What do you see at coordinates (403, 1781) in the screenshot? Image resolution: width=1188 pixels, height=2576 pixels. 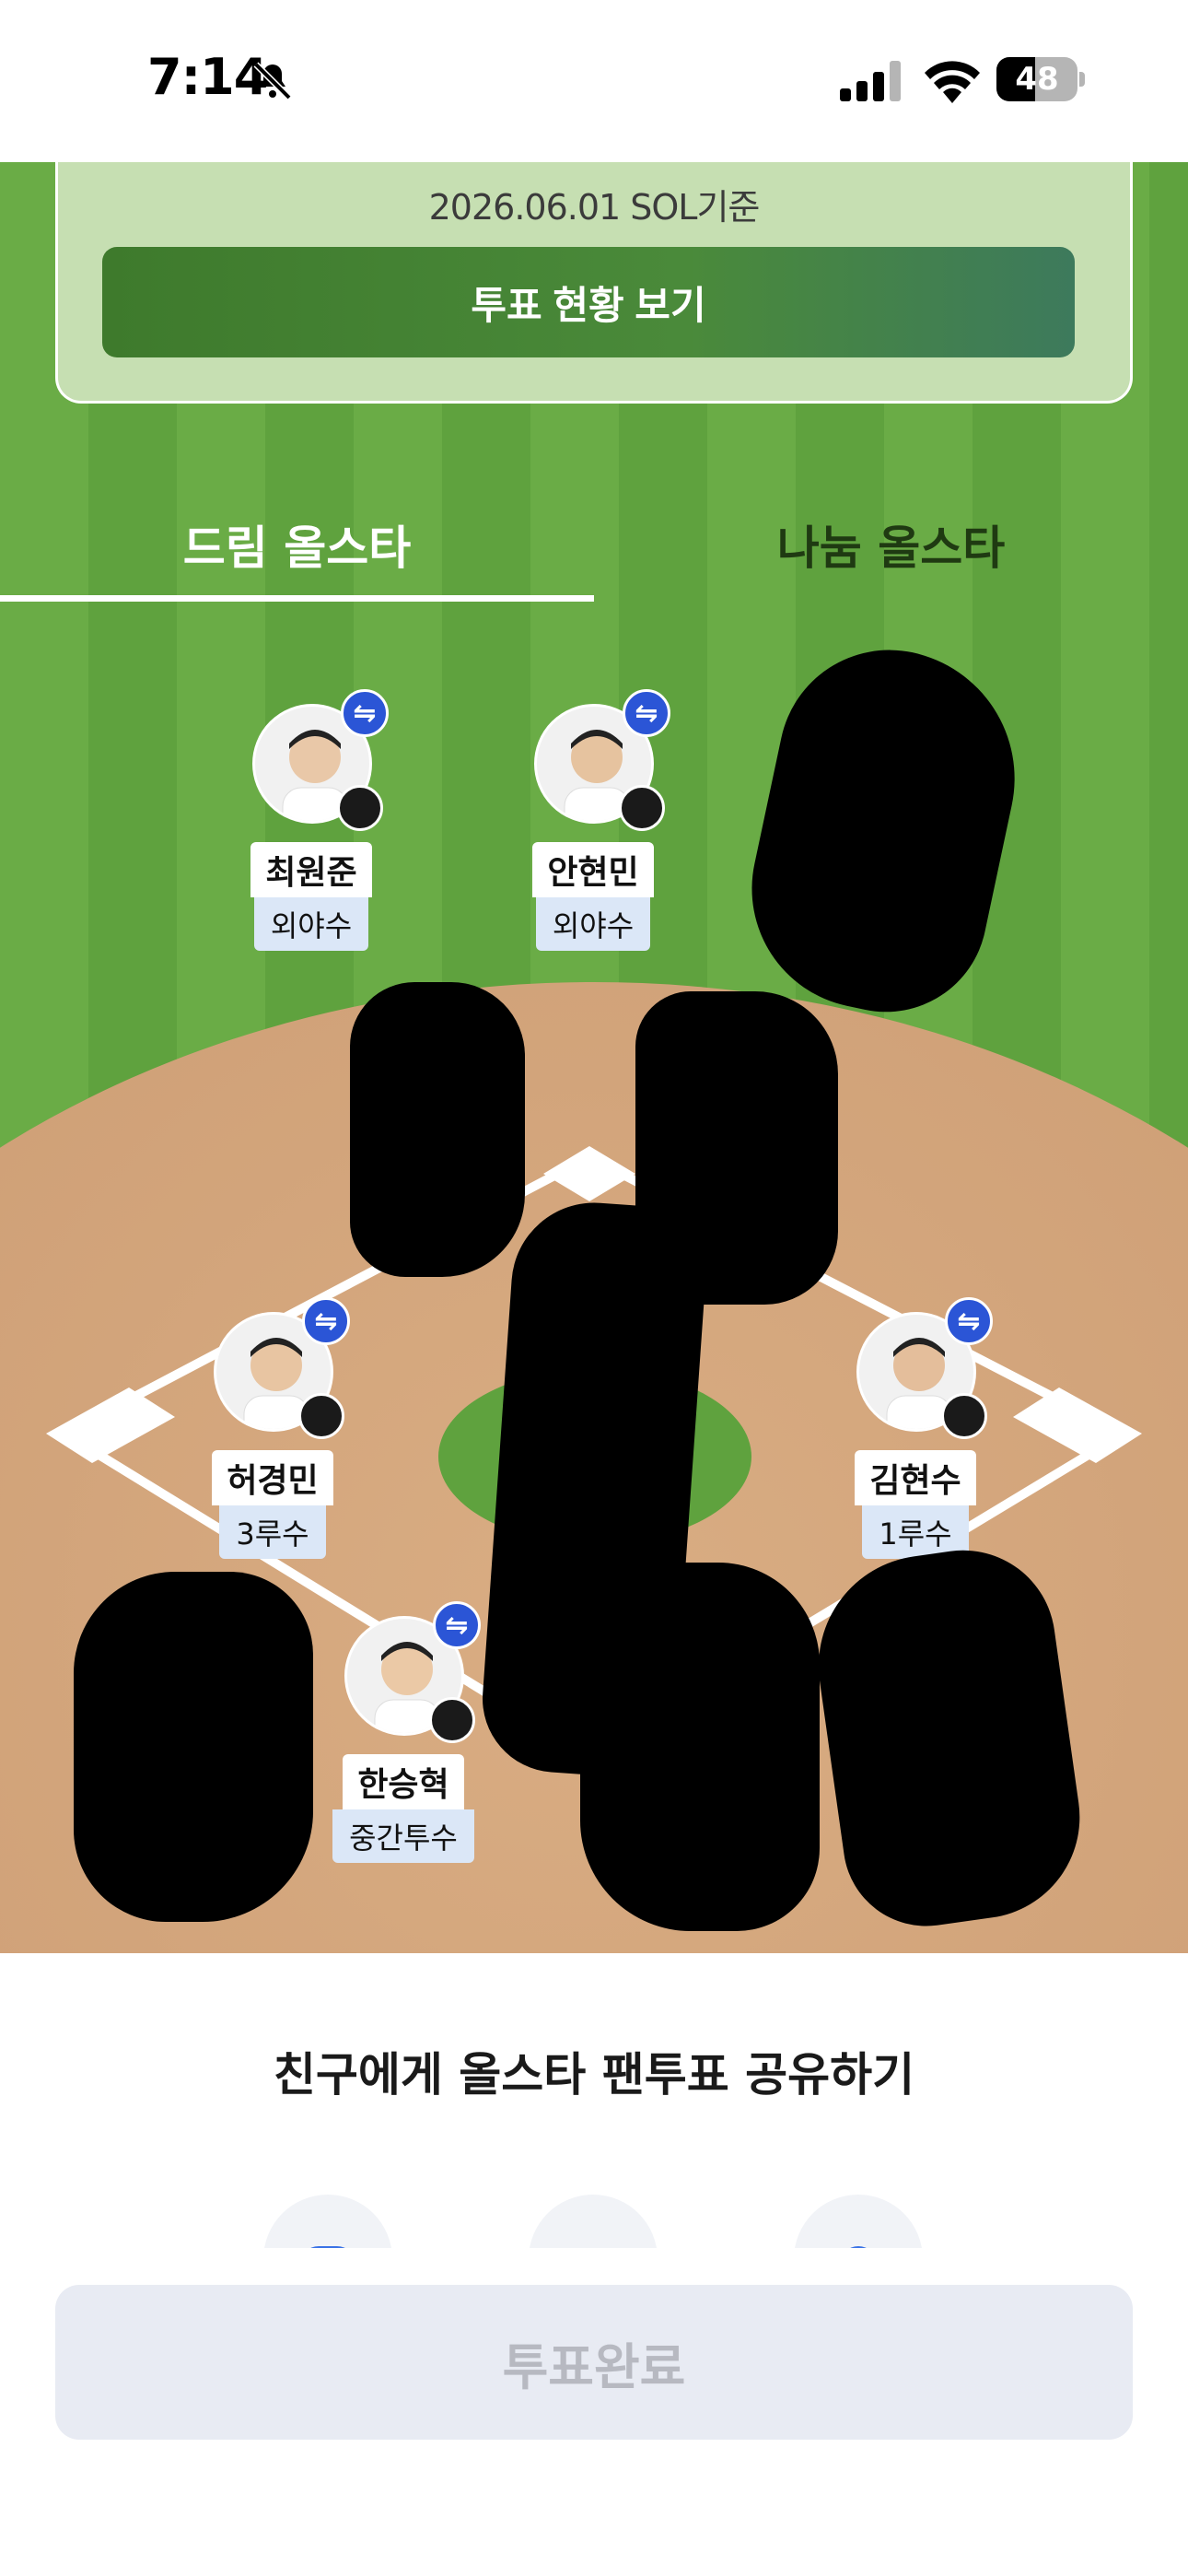 I see `player-name: 한승혁` at bounding box center [403, 1781].